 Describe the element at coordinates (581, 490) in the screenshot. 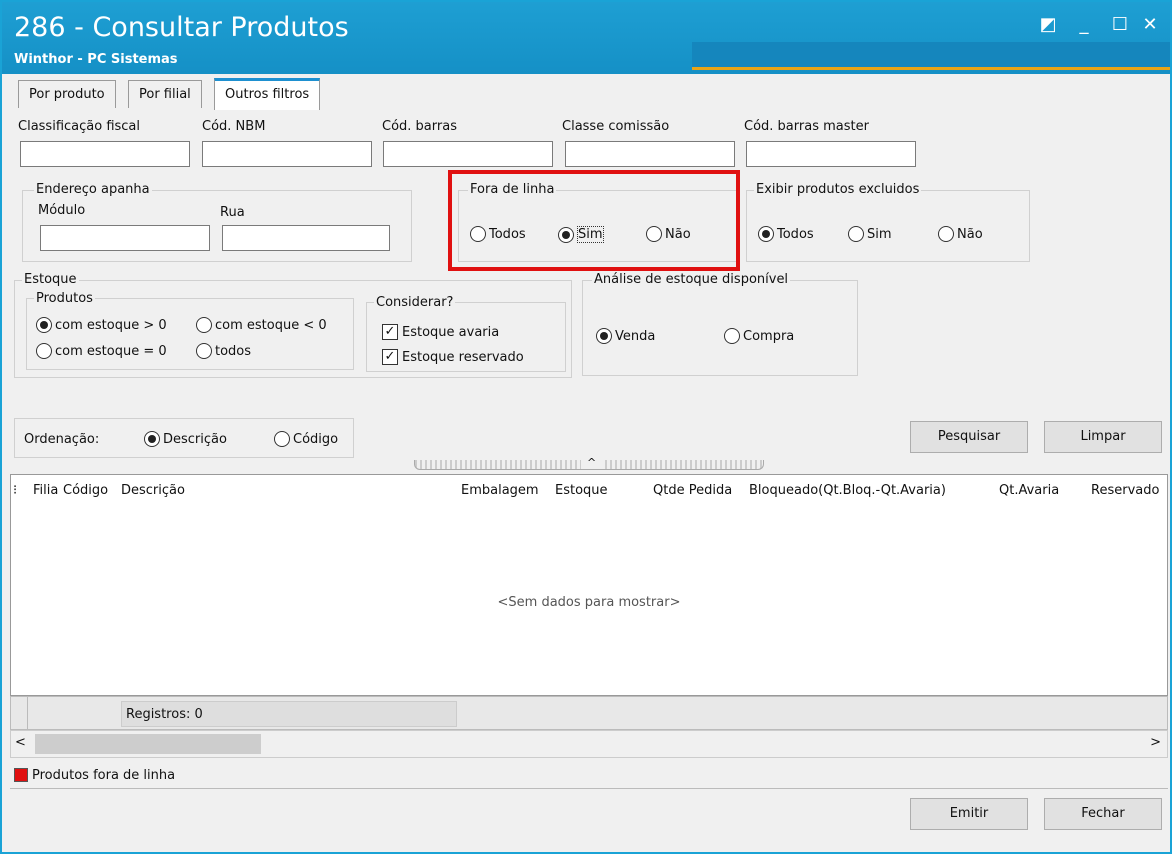

I see `col-estoque: Estoque` at that location.